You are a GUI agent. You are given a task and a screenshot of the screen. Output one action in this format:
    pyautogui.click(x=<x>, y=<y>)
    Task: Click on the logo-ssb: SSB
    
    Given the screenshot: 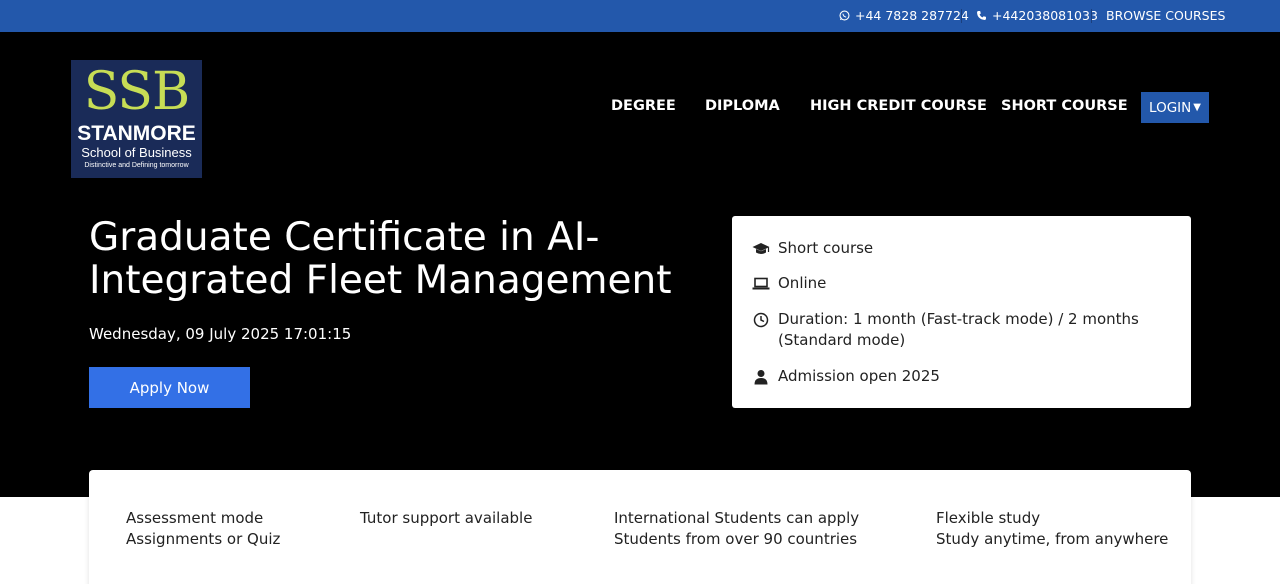 What is the action you would take?
    pyautogui.click(x=137, y=92)
    